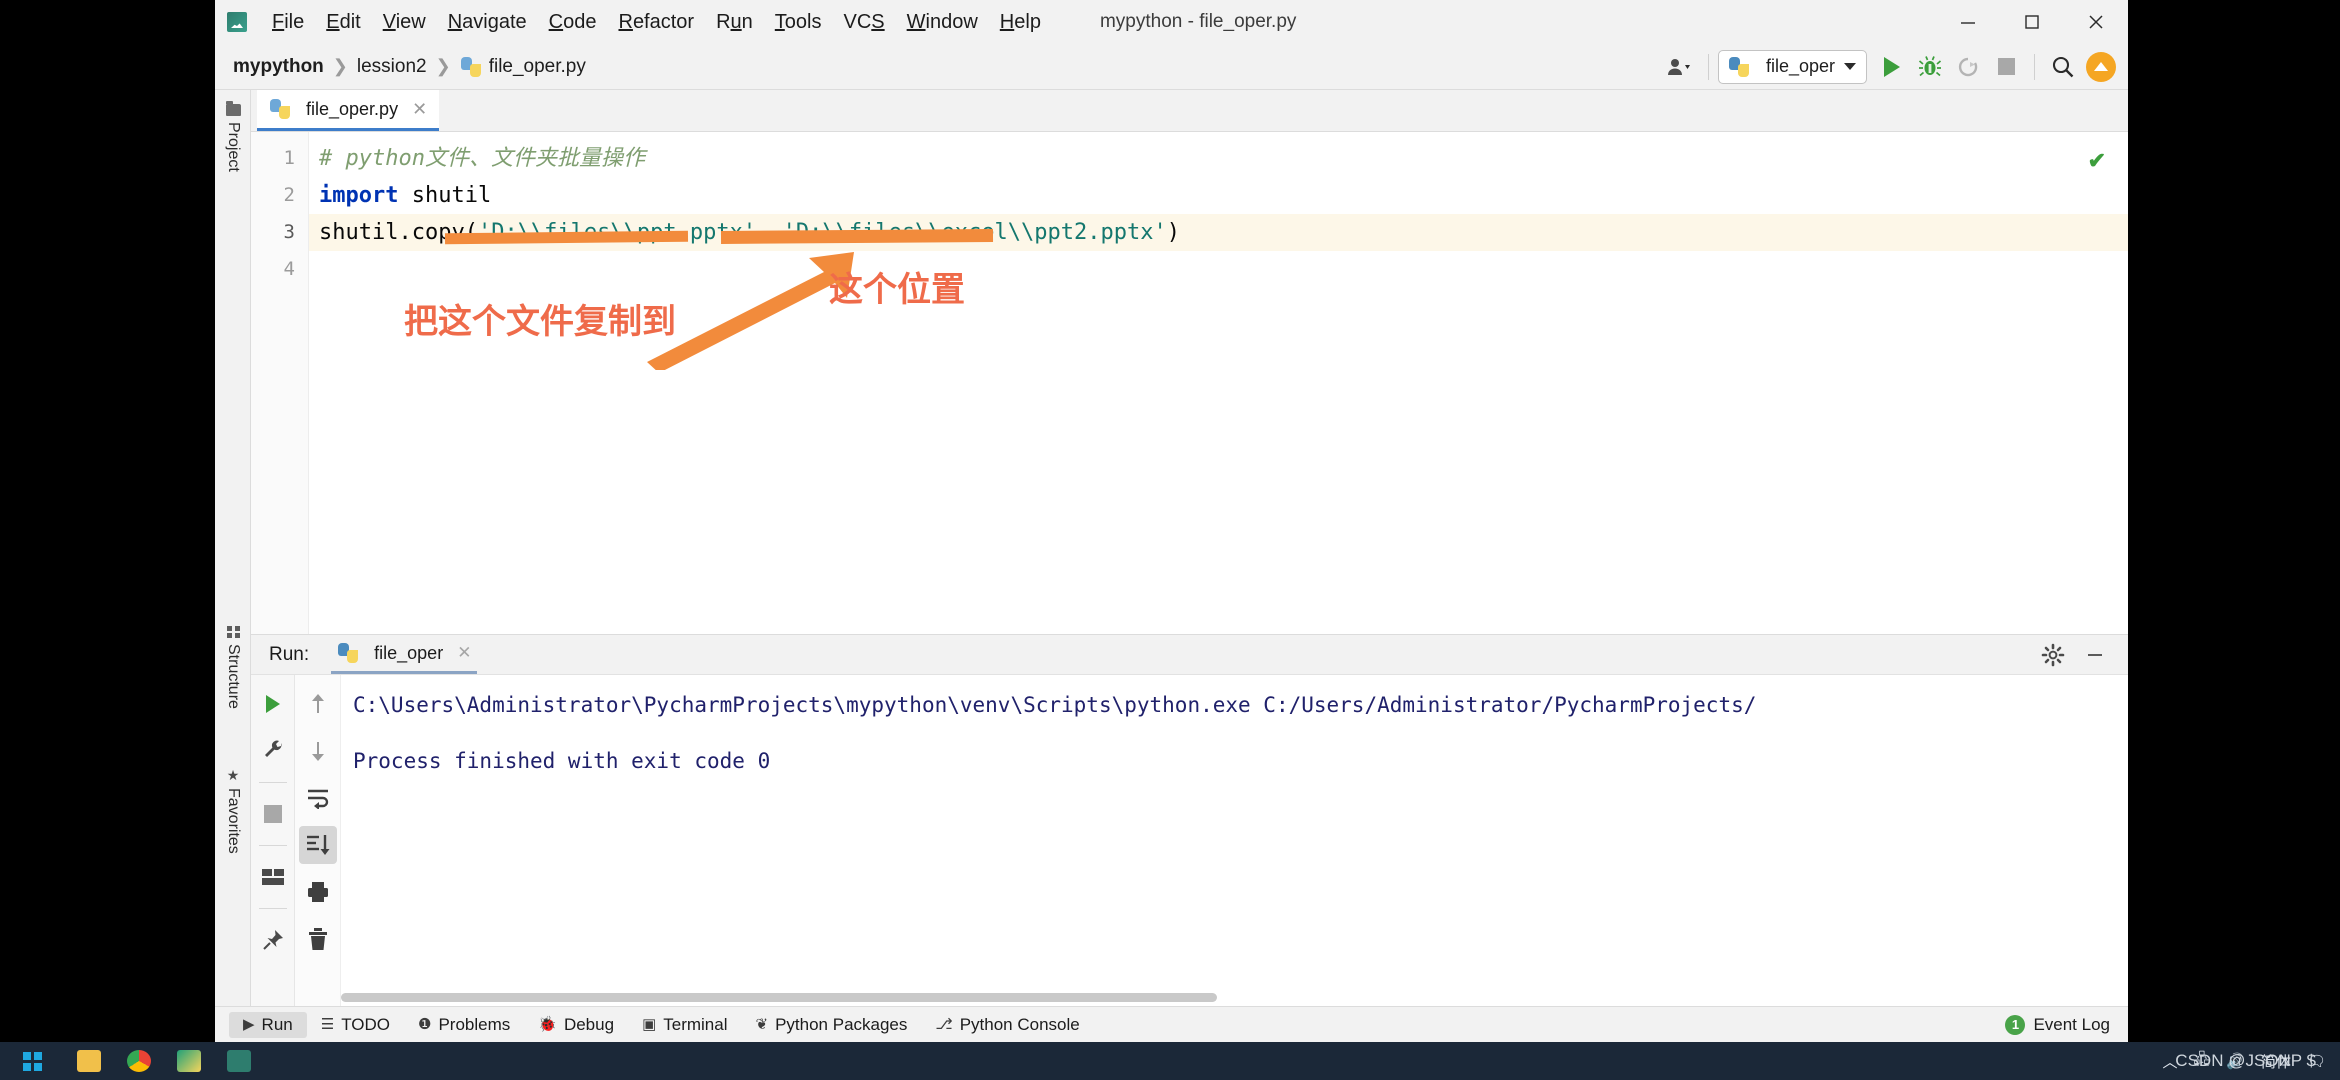 This screenshot has height=1080, width=2340. I want to click on menu-view: View, so click(404, 22).